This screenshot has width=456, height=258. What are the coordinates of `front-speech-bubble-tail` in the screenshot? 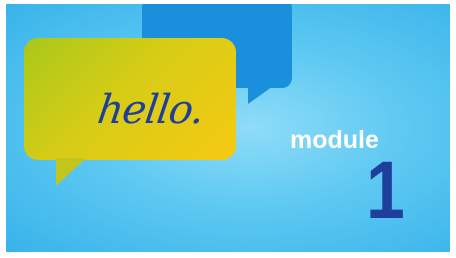 It's located at (71, 172).